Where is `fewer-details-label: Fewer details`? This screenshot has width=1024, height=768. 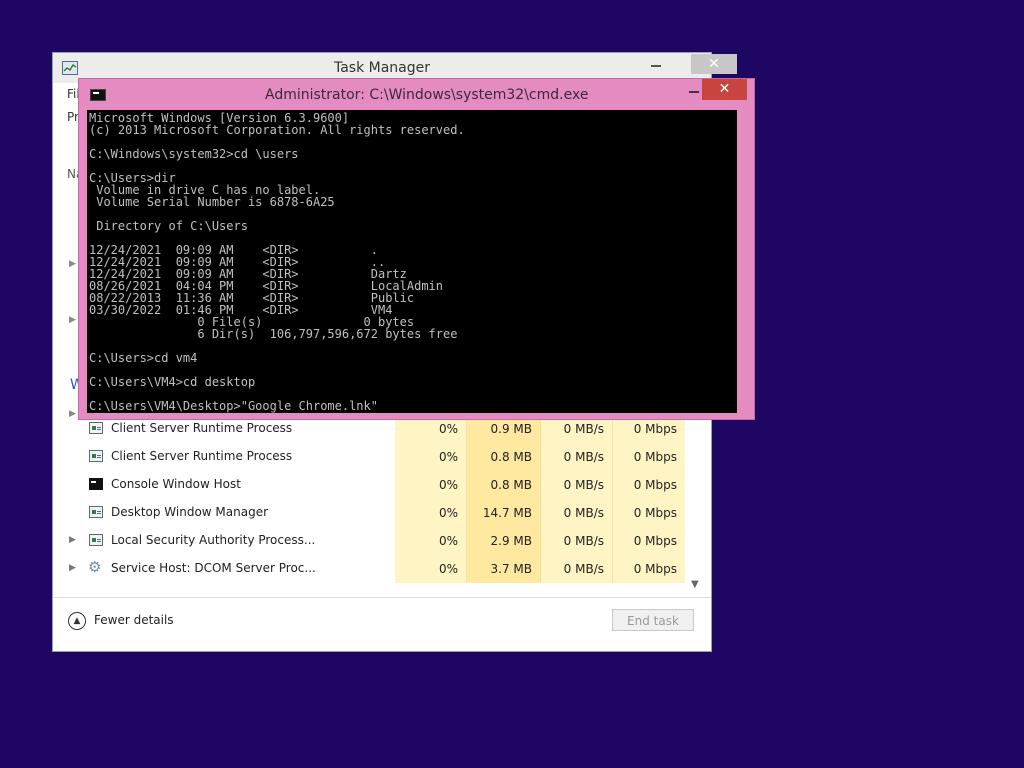 fewer-details-label: Fewer details is located at coordinates (134, 620).